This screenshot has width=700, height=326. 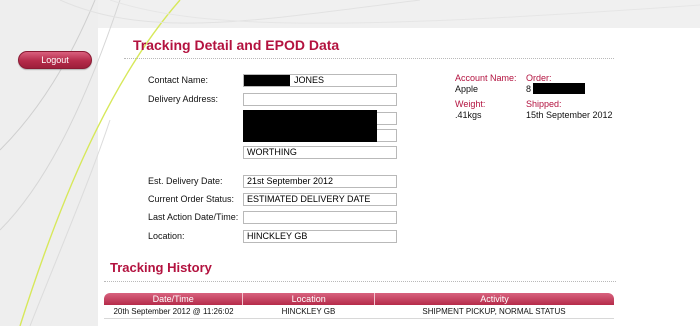 What do you see at coordinates (173, 311) in the screenshot?
I see `cell-datetime: 20th September 2012 @ 11:26:02` at bounding box center [173, 311].